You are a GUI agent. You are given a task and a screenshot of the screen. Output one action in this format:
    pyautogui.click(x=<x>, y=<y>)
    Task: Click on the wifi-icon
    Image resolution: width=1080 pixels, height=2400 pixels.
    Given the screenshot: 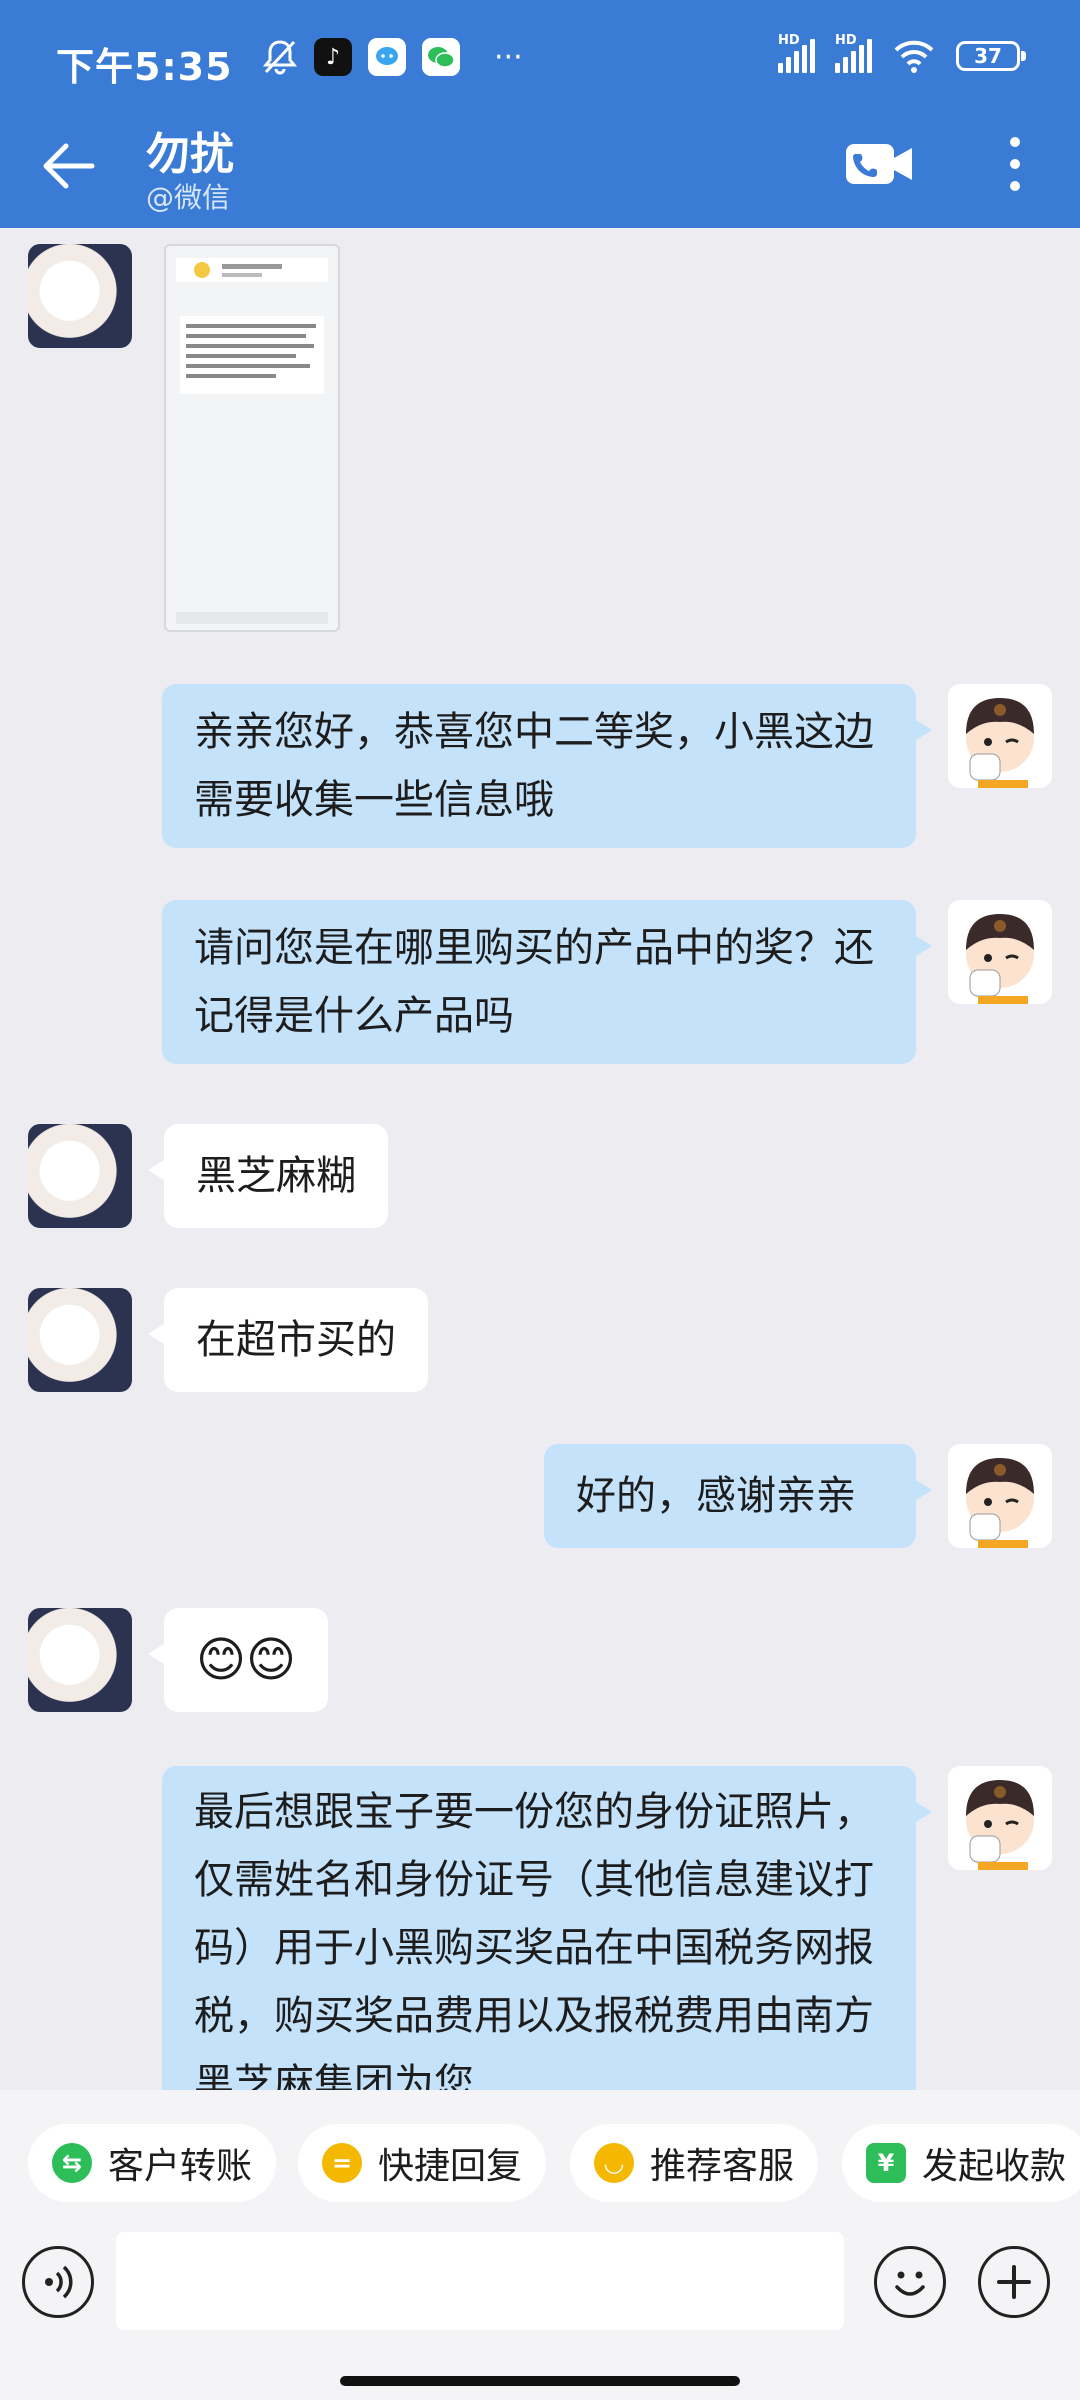 What is the action you would take?
    pyautogui.click(x=914, y=56)
    